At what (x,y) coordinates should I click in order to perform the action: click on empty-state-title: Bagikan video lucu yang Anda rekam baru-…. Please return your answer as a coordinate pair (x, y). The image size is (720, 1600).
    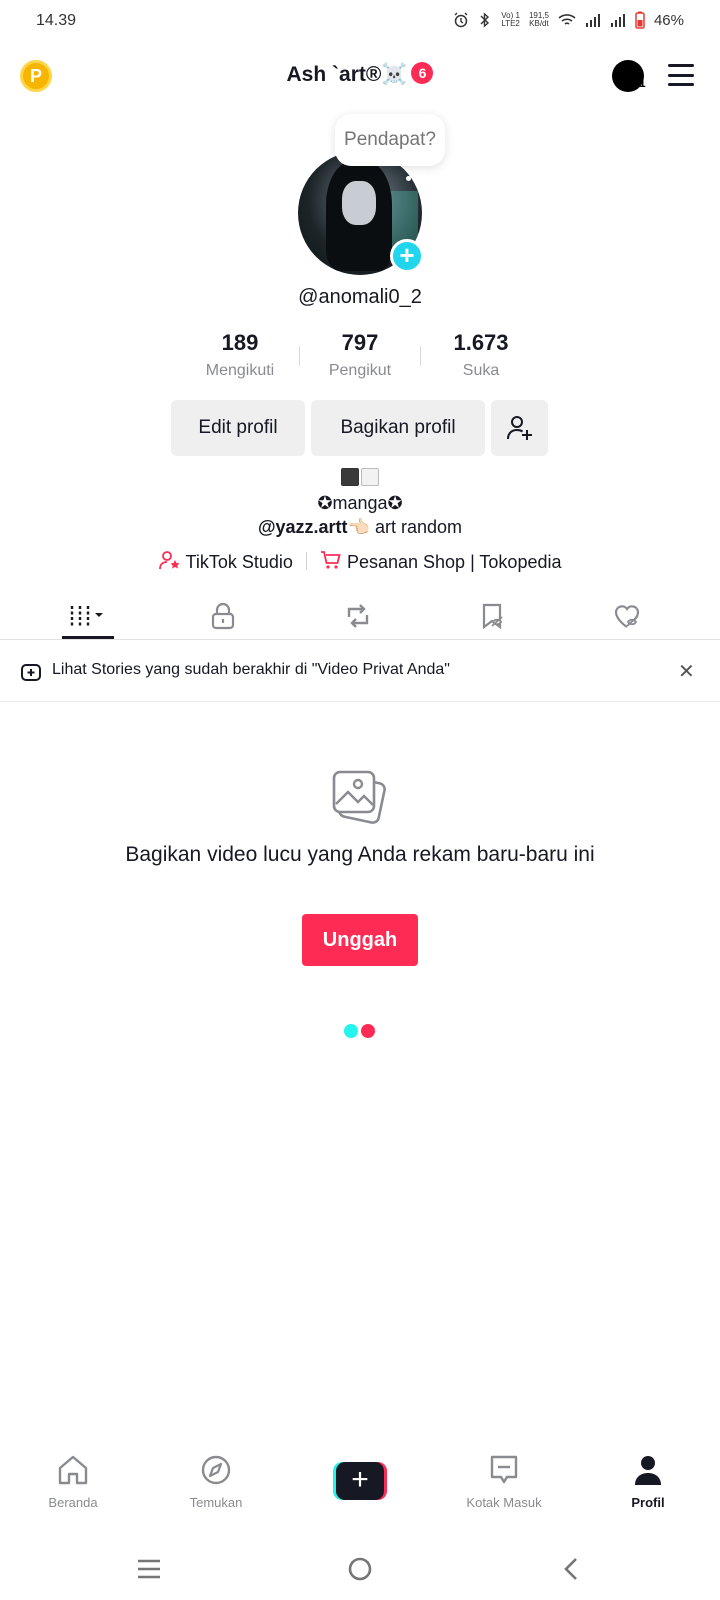
    Looking at the image, I should click on (360, 854).